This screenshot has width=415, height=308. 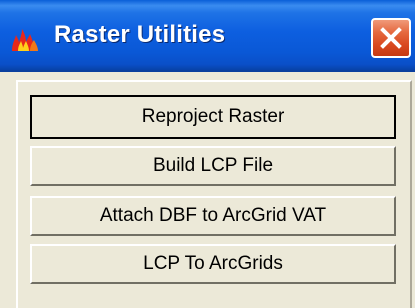 I want to click on build-lcp-file-button: Build LCP File, so click(x=213, y=166).